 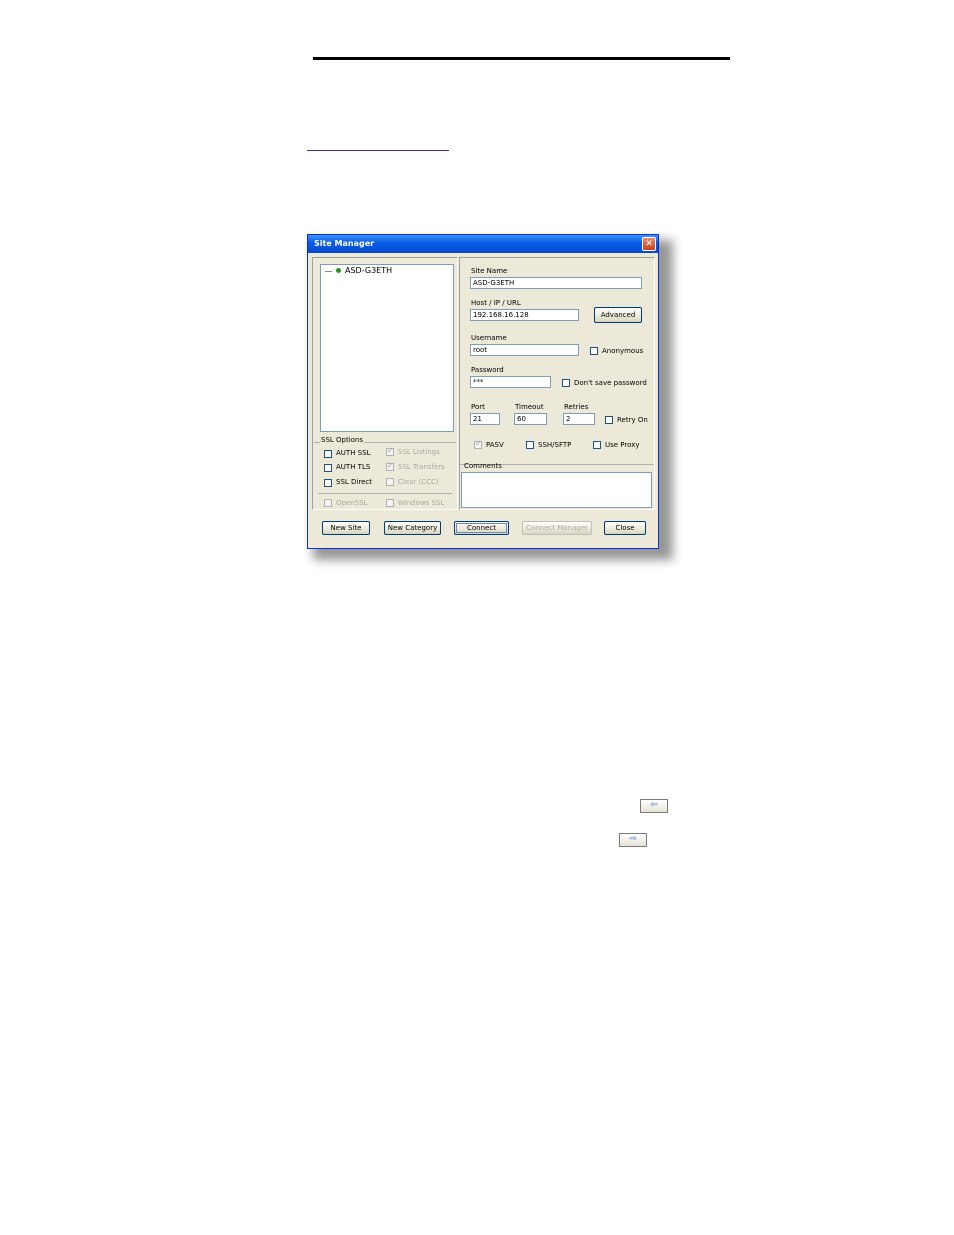 I want to click on timeout-field: 60, so click(x=530, y=419).